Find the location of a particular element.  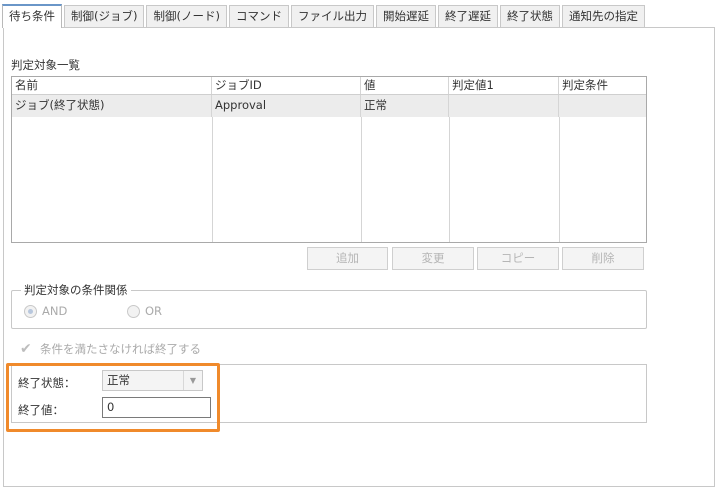

chevron-down-icon: ▼ is located at coordinates (192, 380).